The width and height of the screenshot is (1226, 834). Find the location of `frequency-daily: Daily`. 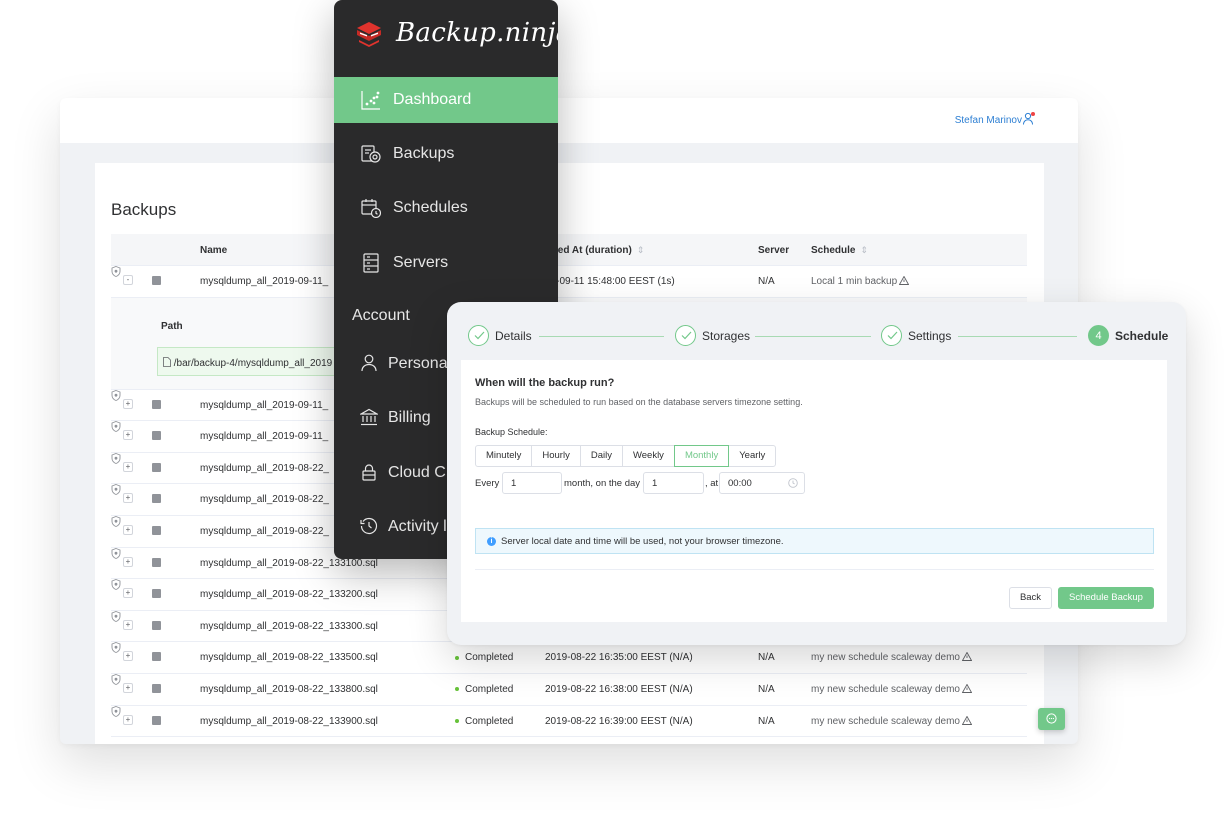

frequency-daily: Daily is located at coordinates (601, 456).